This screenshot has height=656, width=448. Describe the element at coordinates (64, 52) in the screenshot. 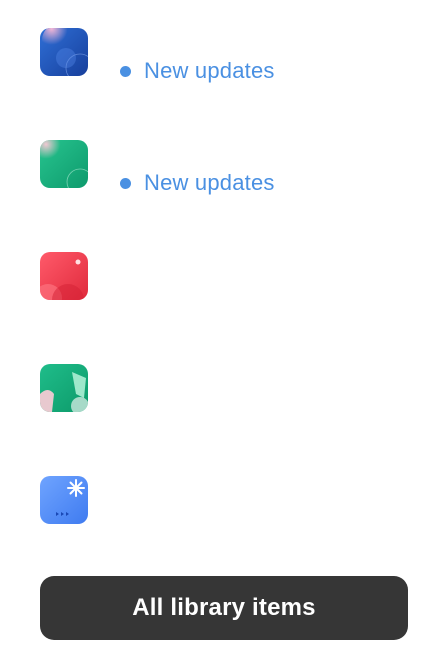

I see `blue-artwork-thumbnail-icon` at that location.